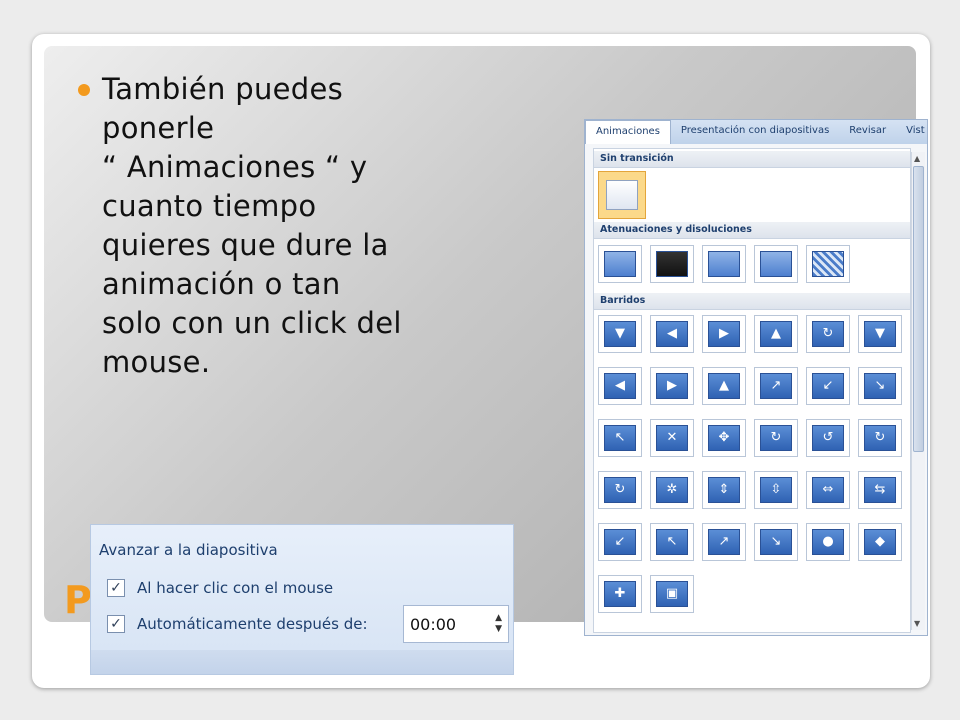 The height and width of the screenshot is (720, 960). What do you see at coordinates (917, 623) in the screenshot?
I see `scroll-down-icon: ▼` at bounding box center [917, 623].